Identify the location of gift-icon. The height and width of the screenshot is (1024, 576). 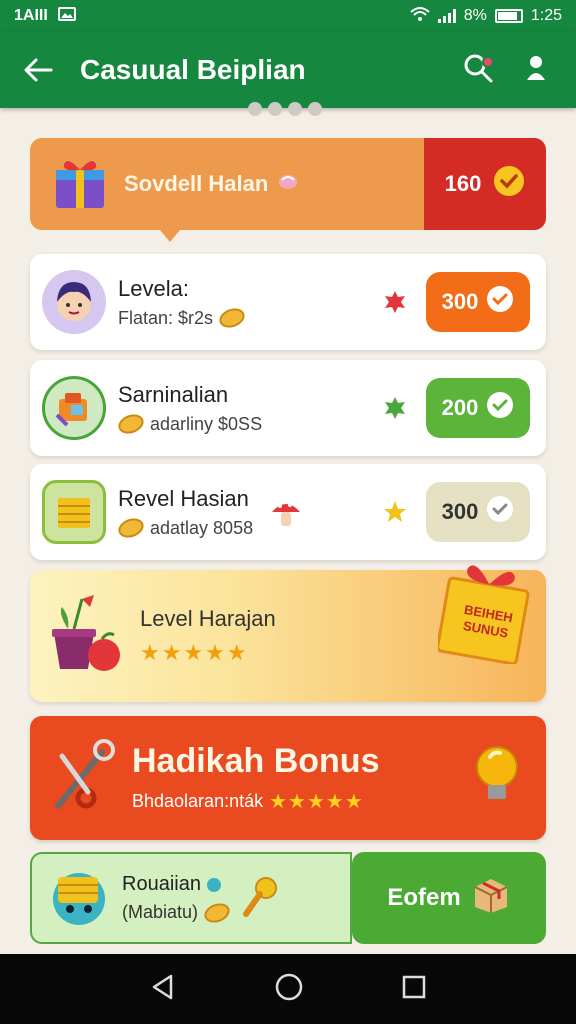
(80, 184).